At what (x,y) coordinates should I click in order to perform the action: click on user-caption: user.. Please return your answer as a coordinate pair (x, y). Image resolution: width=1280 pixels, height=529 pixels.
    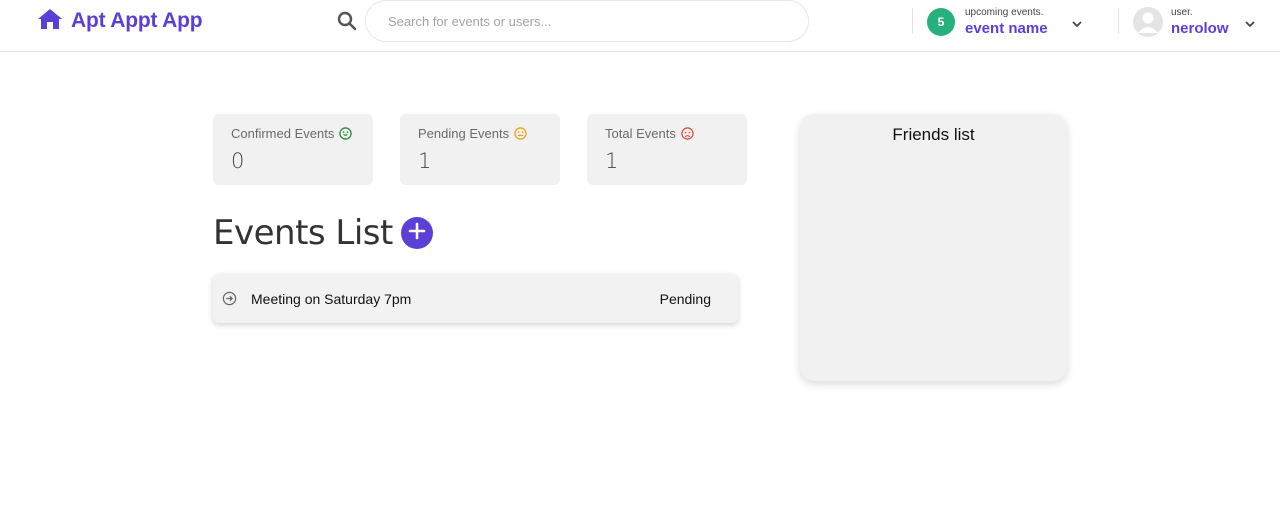
    Looking at the image, I should click on (1182, 12).